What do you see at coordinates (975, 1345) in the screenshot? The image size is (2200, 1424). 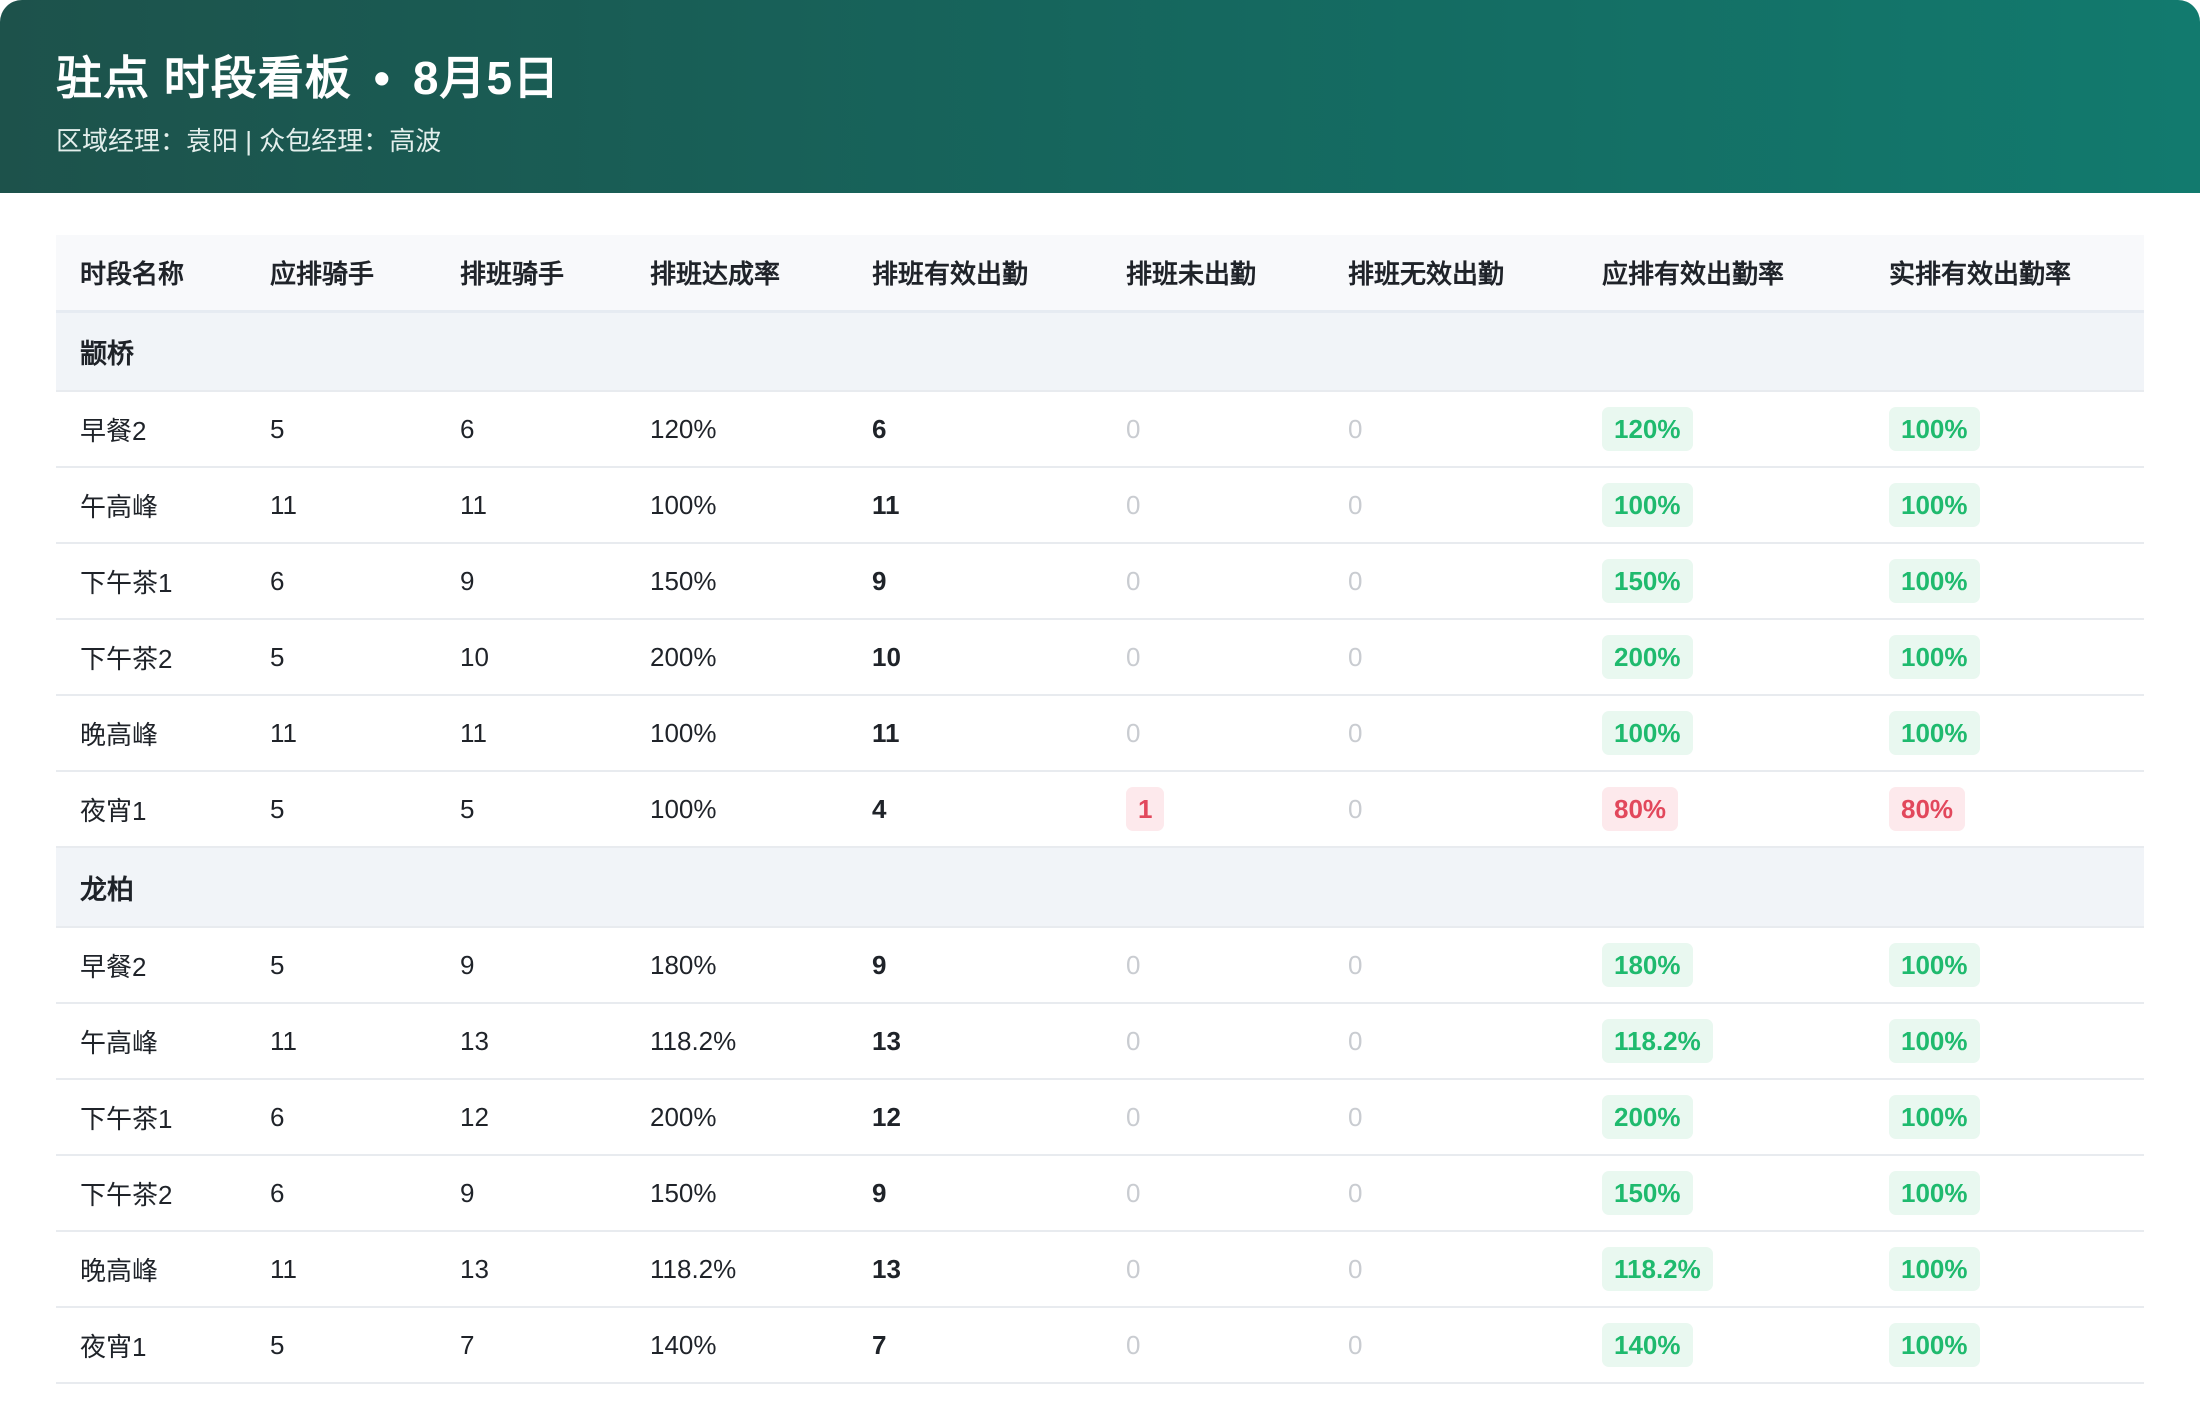 I see `cell-valid: 7` at bounding box center [975, 1345].